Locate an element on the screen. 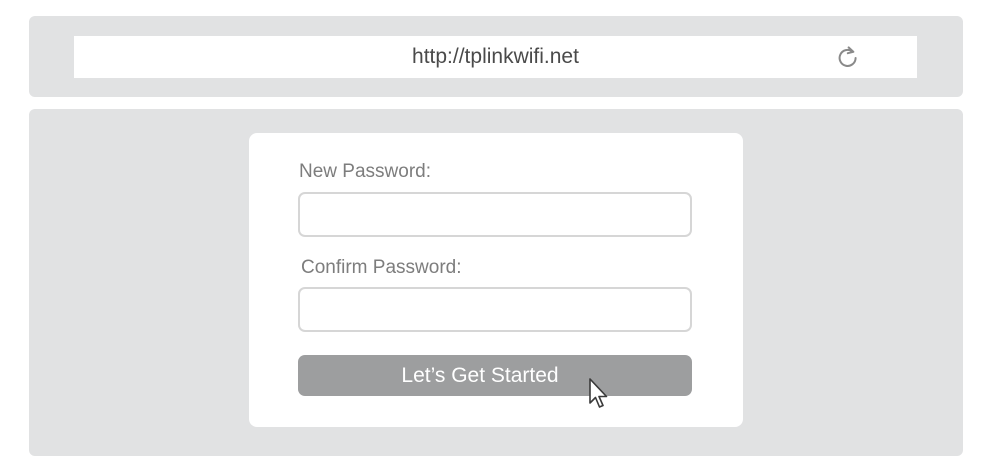  lets-get-started-button: Let’s Get Started is located at coordinates (495, 375).